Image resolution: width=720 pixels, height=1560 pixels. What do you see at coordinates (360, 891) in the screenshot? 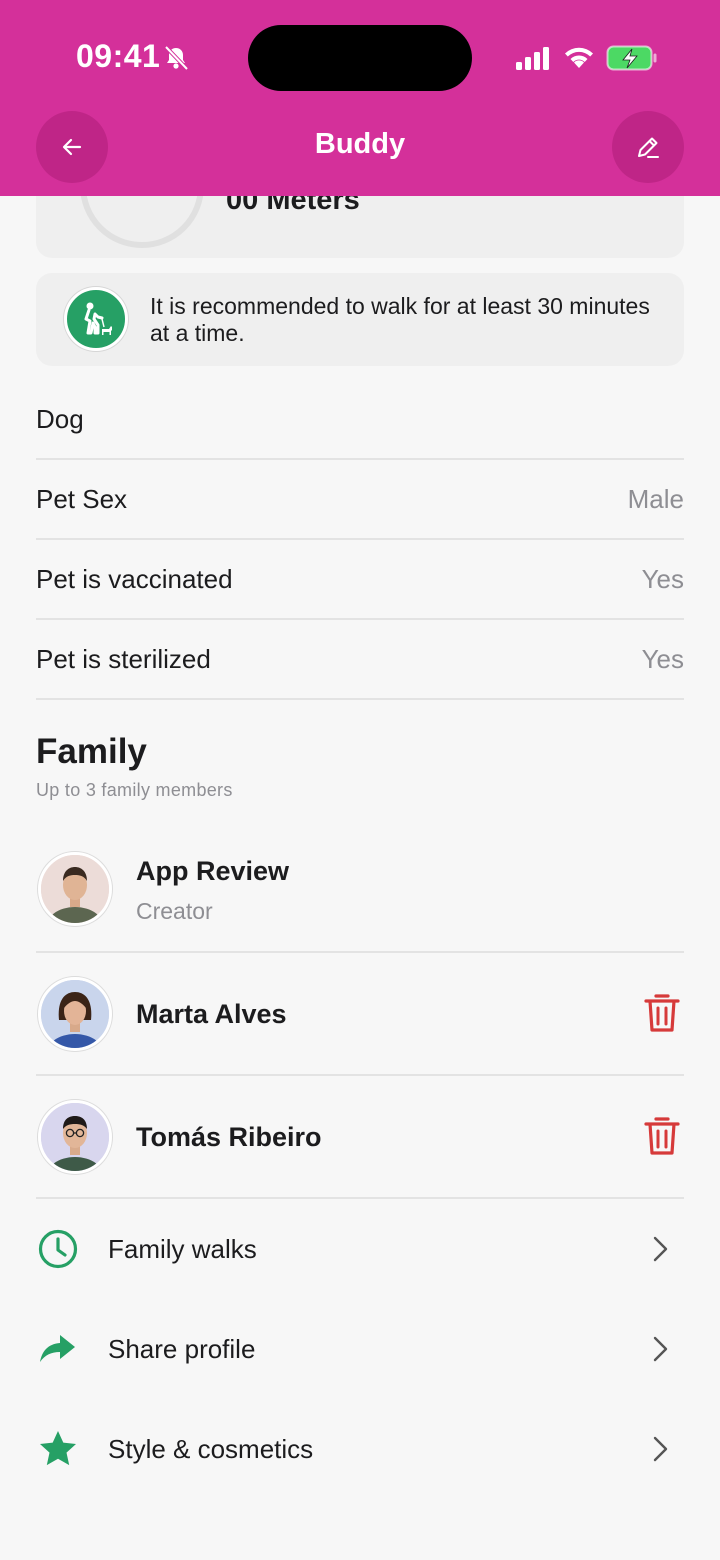
I see `family-member-row: App Review Creator` at bounding box center [360, 891].